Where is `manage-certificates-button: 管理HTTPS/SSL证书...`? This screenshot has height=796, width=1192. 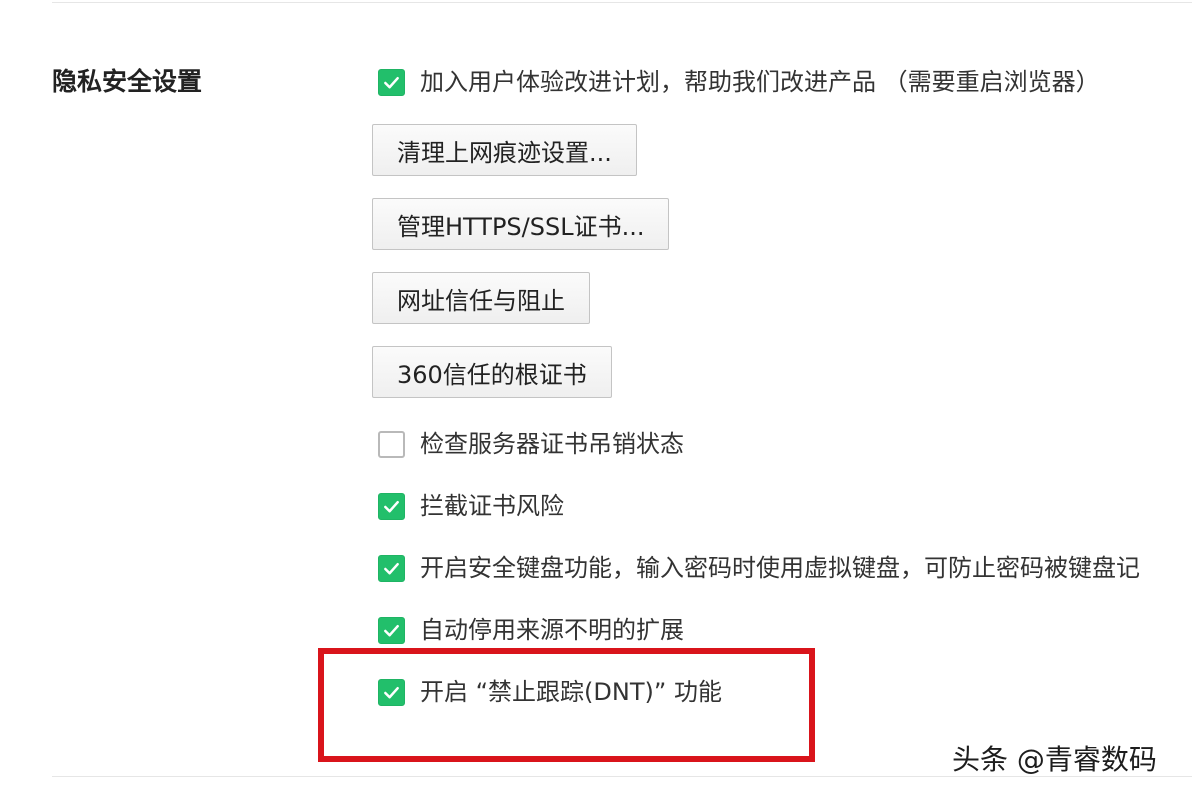 manage-certificates-button: 管理HTTPS/SSL证书... is located at coordinates (521, 224).